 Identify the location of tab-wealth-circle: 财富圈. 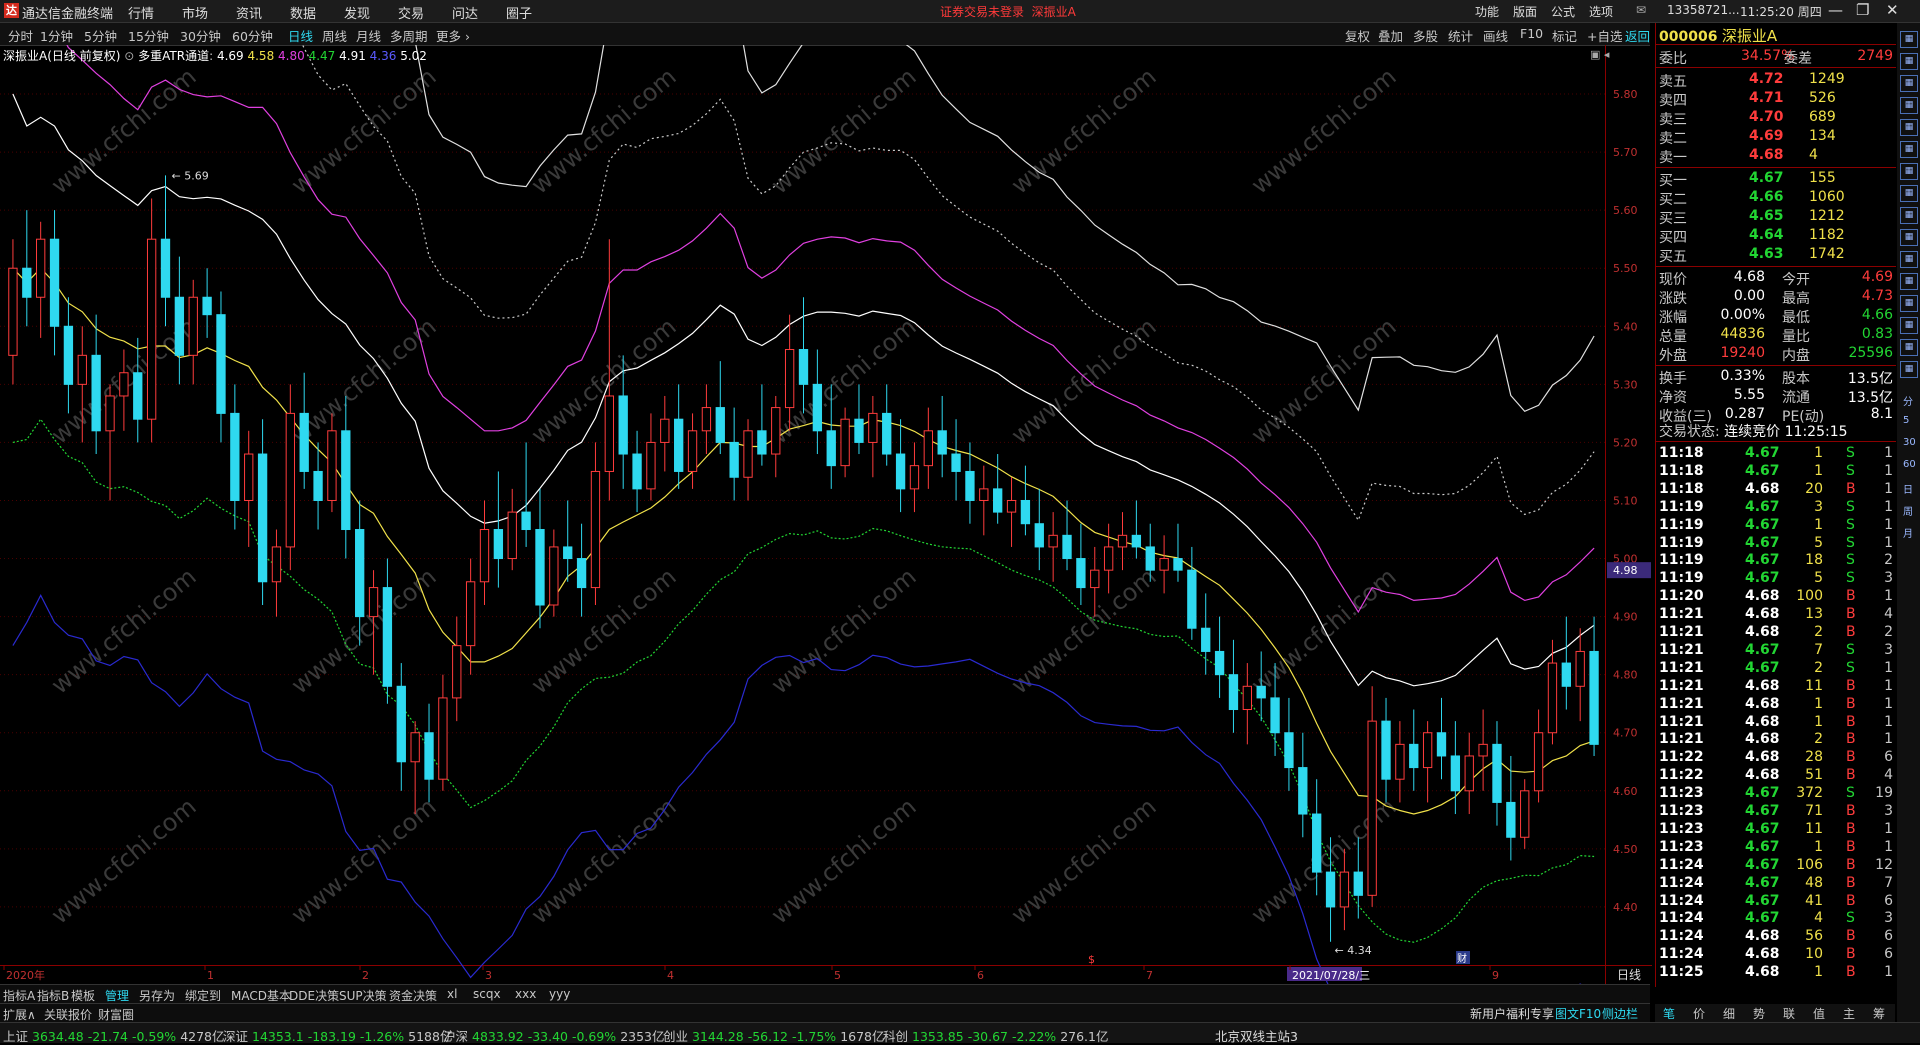
(116, 1014).